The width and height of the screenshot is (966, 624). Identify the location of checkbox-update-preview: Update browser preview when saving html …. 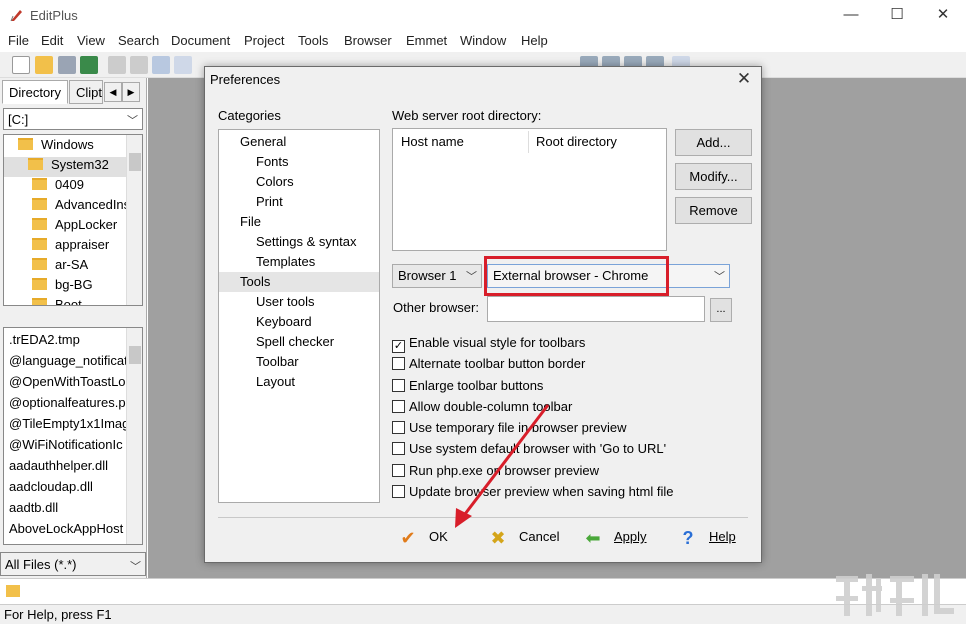
(532, 494).